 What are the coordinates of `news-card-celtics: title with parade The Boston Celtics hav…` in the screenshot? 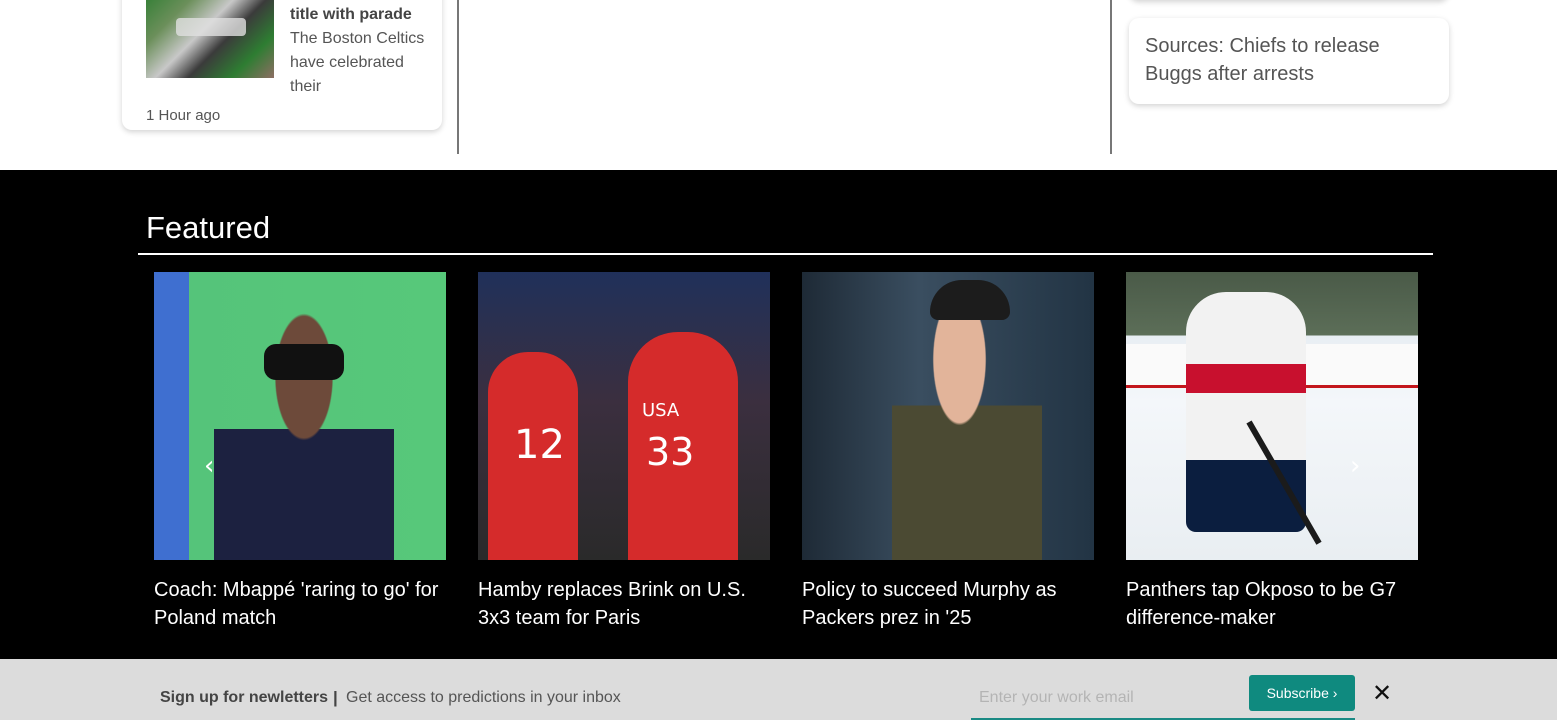 It's located at (282, 65).